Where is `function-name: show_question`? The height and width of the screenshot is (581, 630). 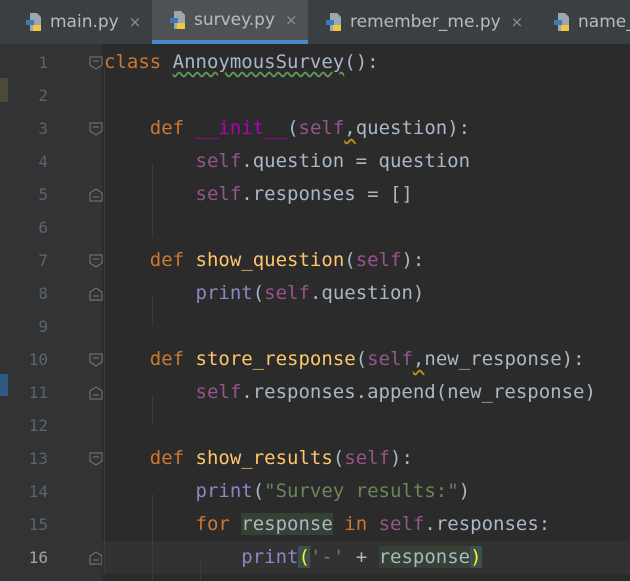 function-name: show_question is located at coordinates (270, 260).